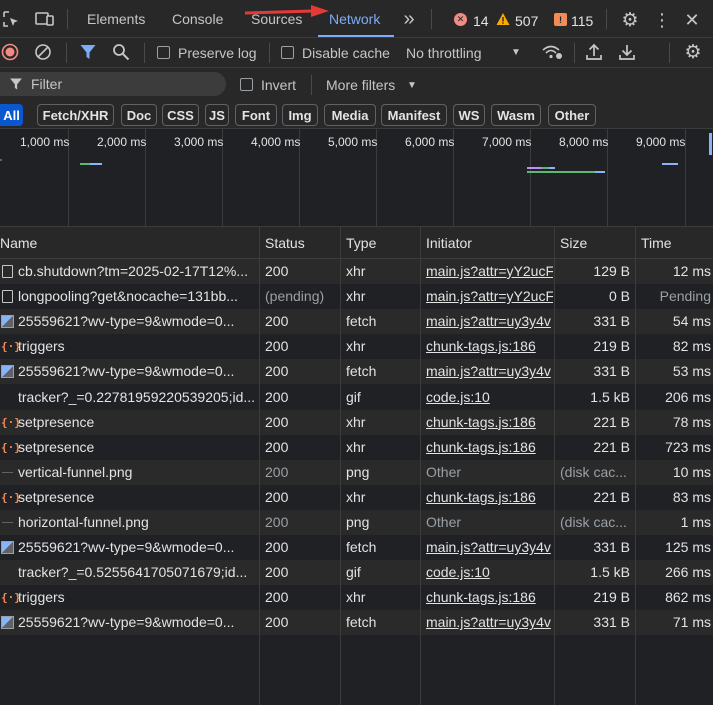 The image size is (713, 705). What do you see at coordinates (573, 243) in the screenshot?
I see `column-header-size: Size` at bounding box center [573, 243].